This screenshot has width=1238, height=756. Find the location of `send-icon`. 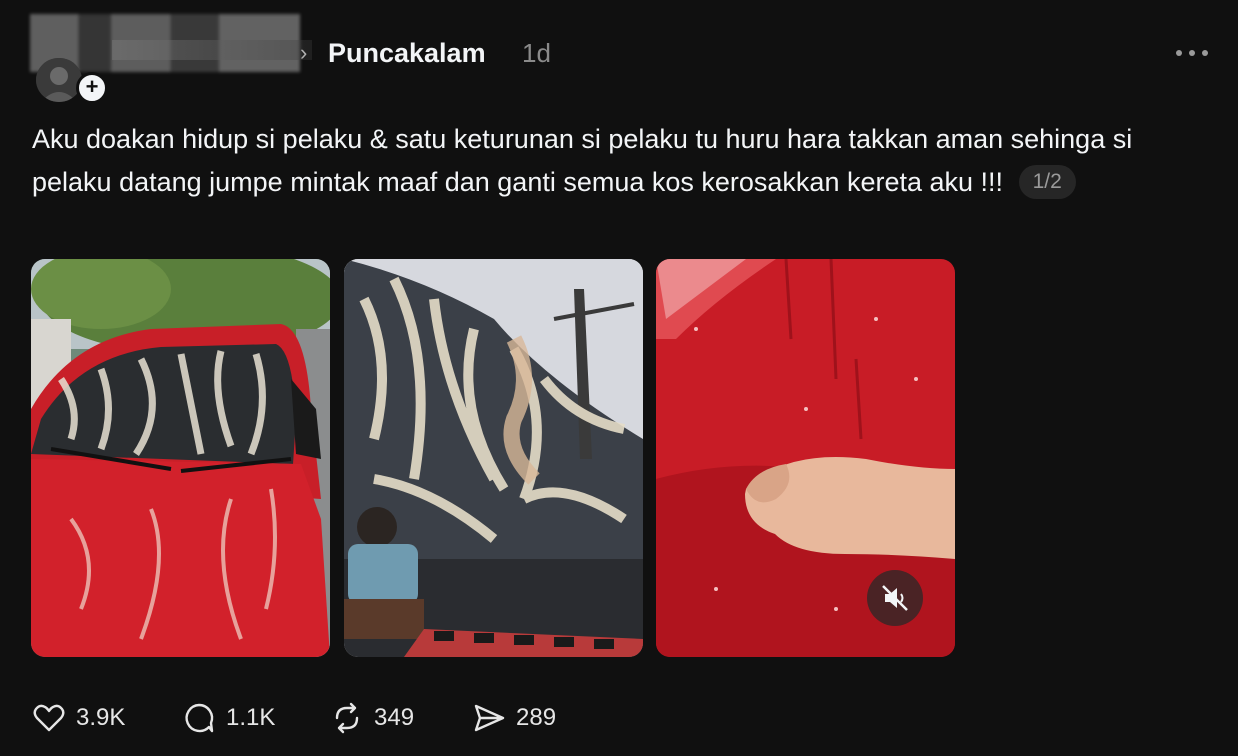

send-icon is located at coordinates (489, 718).